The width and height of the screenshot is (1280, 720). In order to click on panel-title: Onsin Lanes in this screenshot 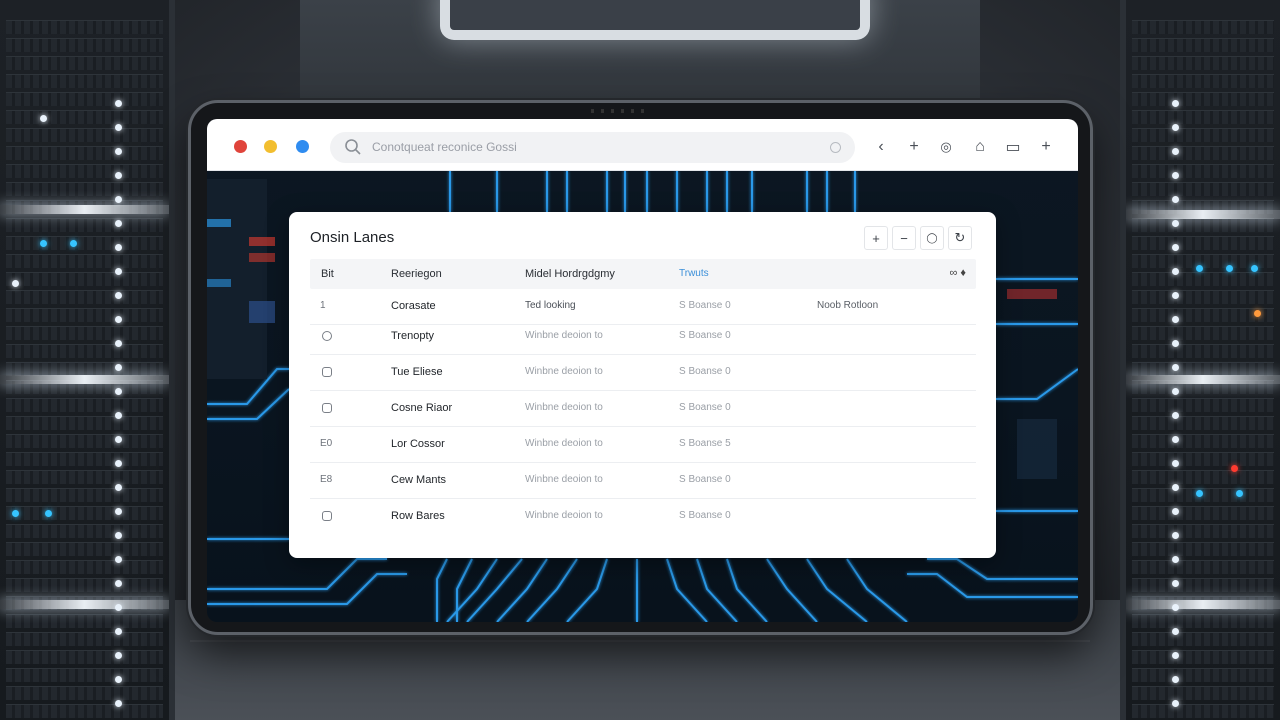, I will do `click(352, 237)`.